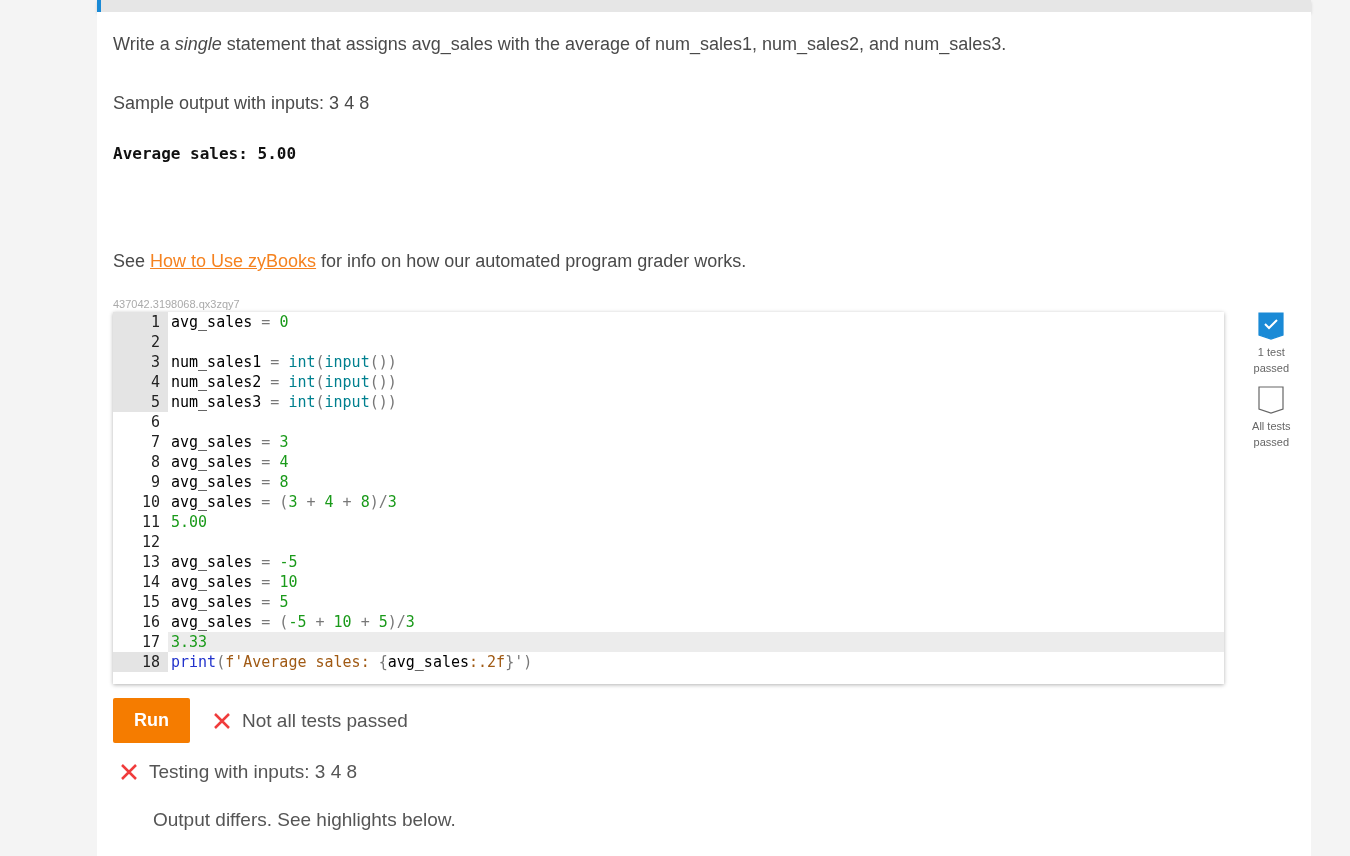  What do you see at coordinates (140, 362) in the screenshot?
I see `line-number: 3` at bounding box center [140, 362].